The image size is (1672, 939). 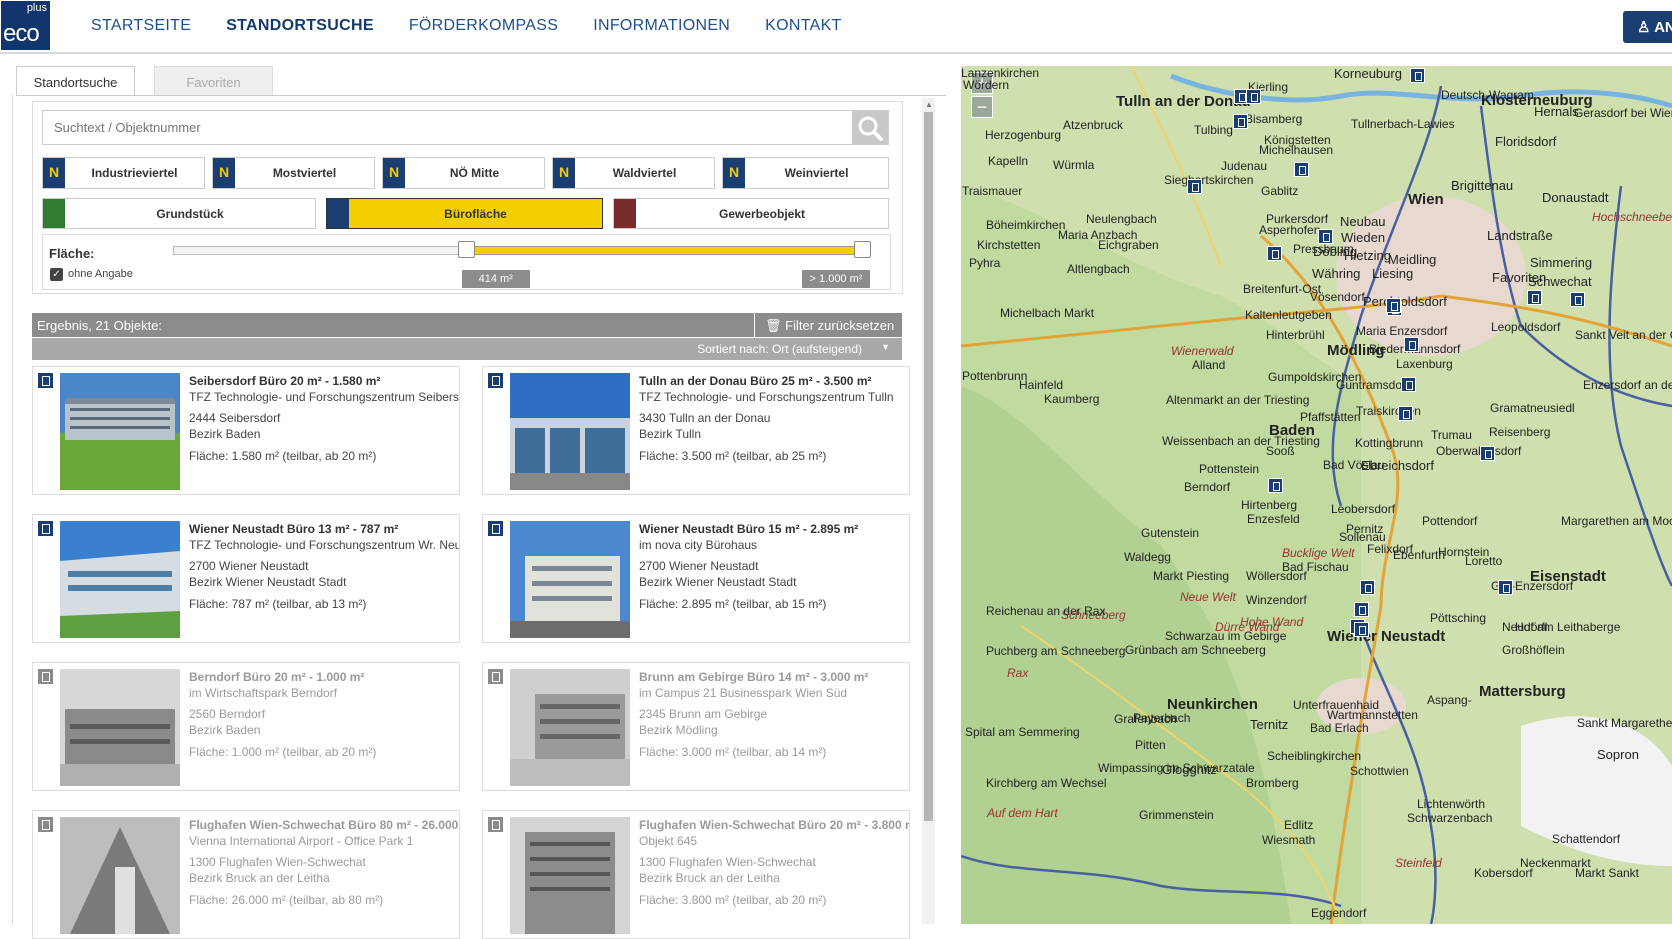 I want to click on region-industrieviertel: N Industrieviertel, so click(x=123, y=173).